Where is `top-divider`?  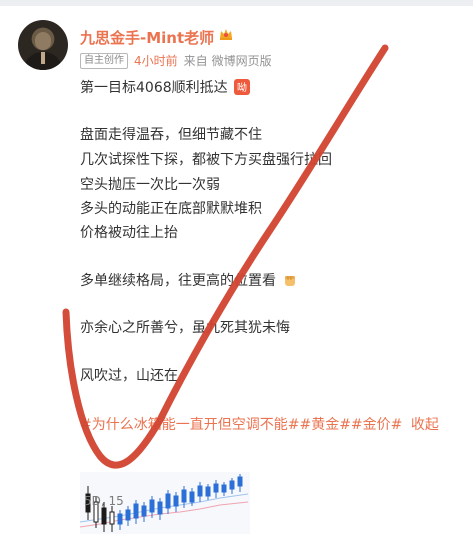 top-divider is located at coordinates (236, 3).